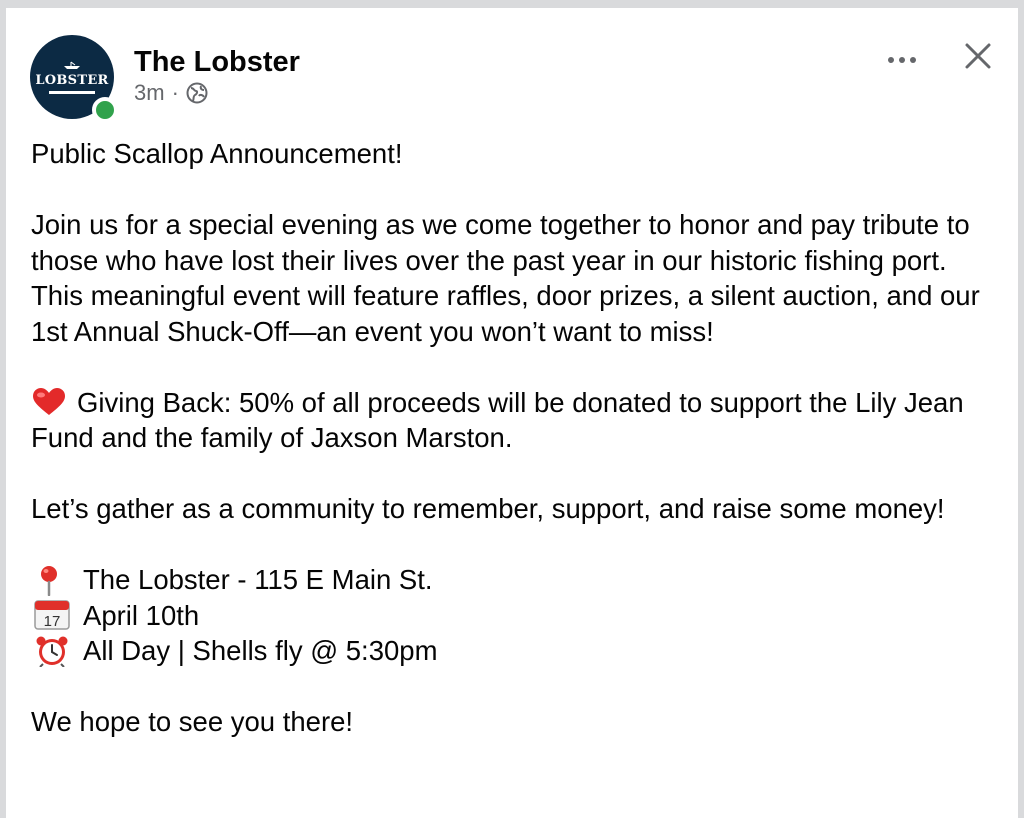  Describe the element at coordinates (149, 93) in the screenshot. I see `post-timestamp: 3m` at that location.